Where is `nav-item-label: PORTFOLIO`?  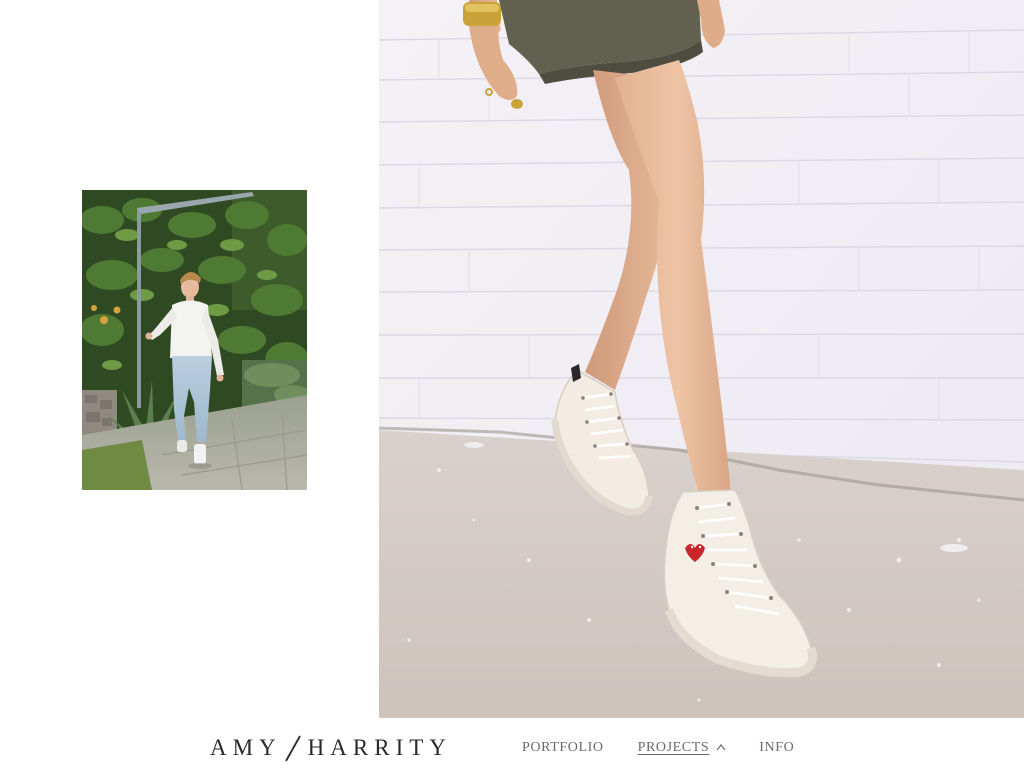
nav-item-label: PORTFOLIO is located at coordinates (563, 747).